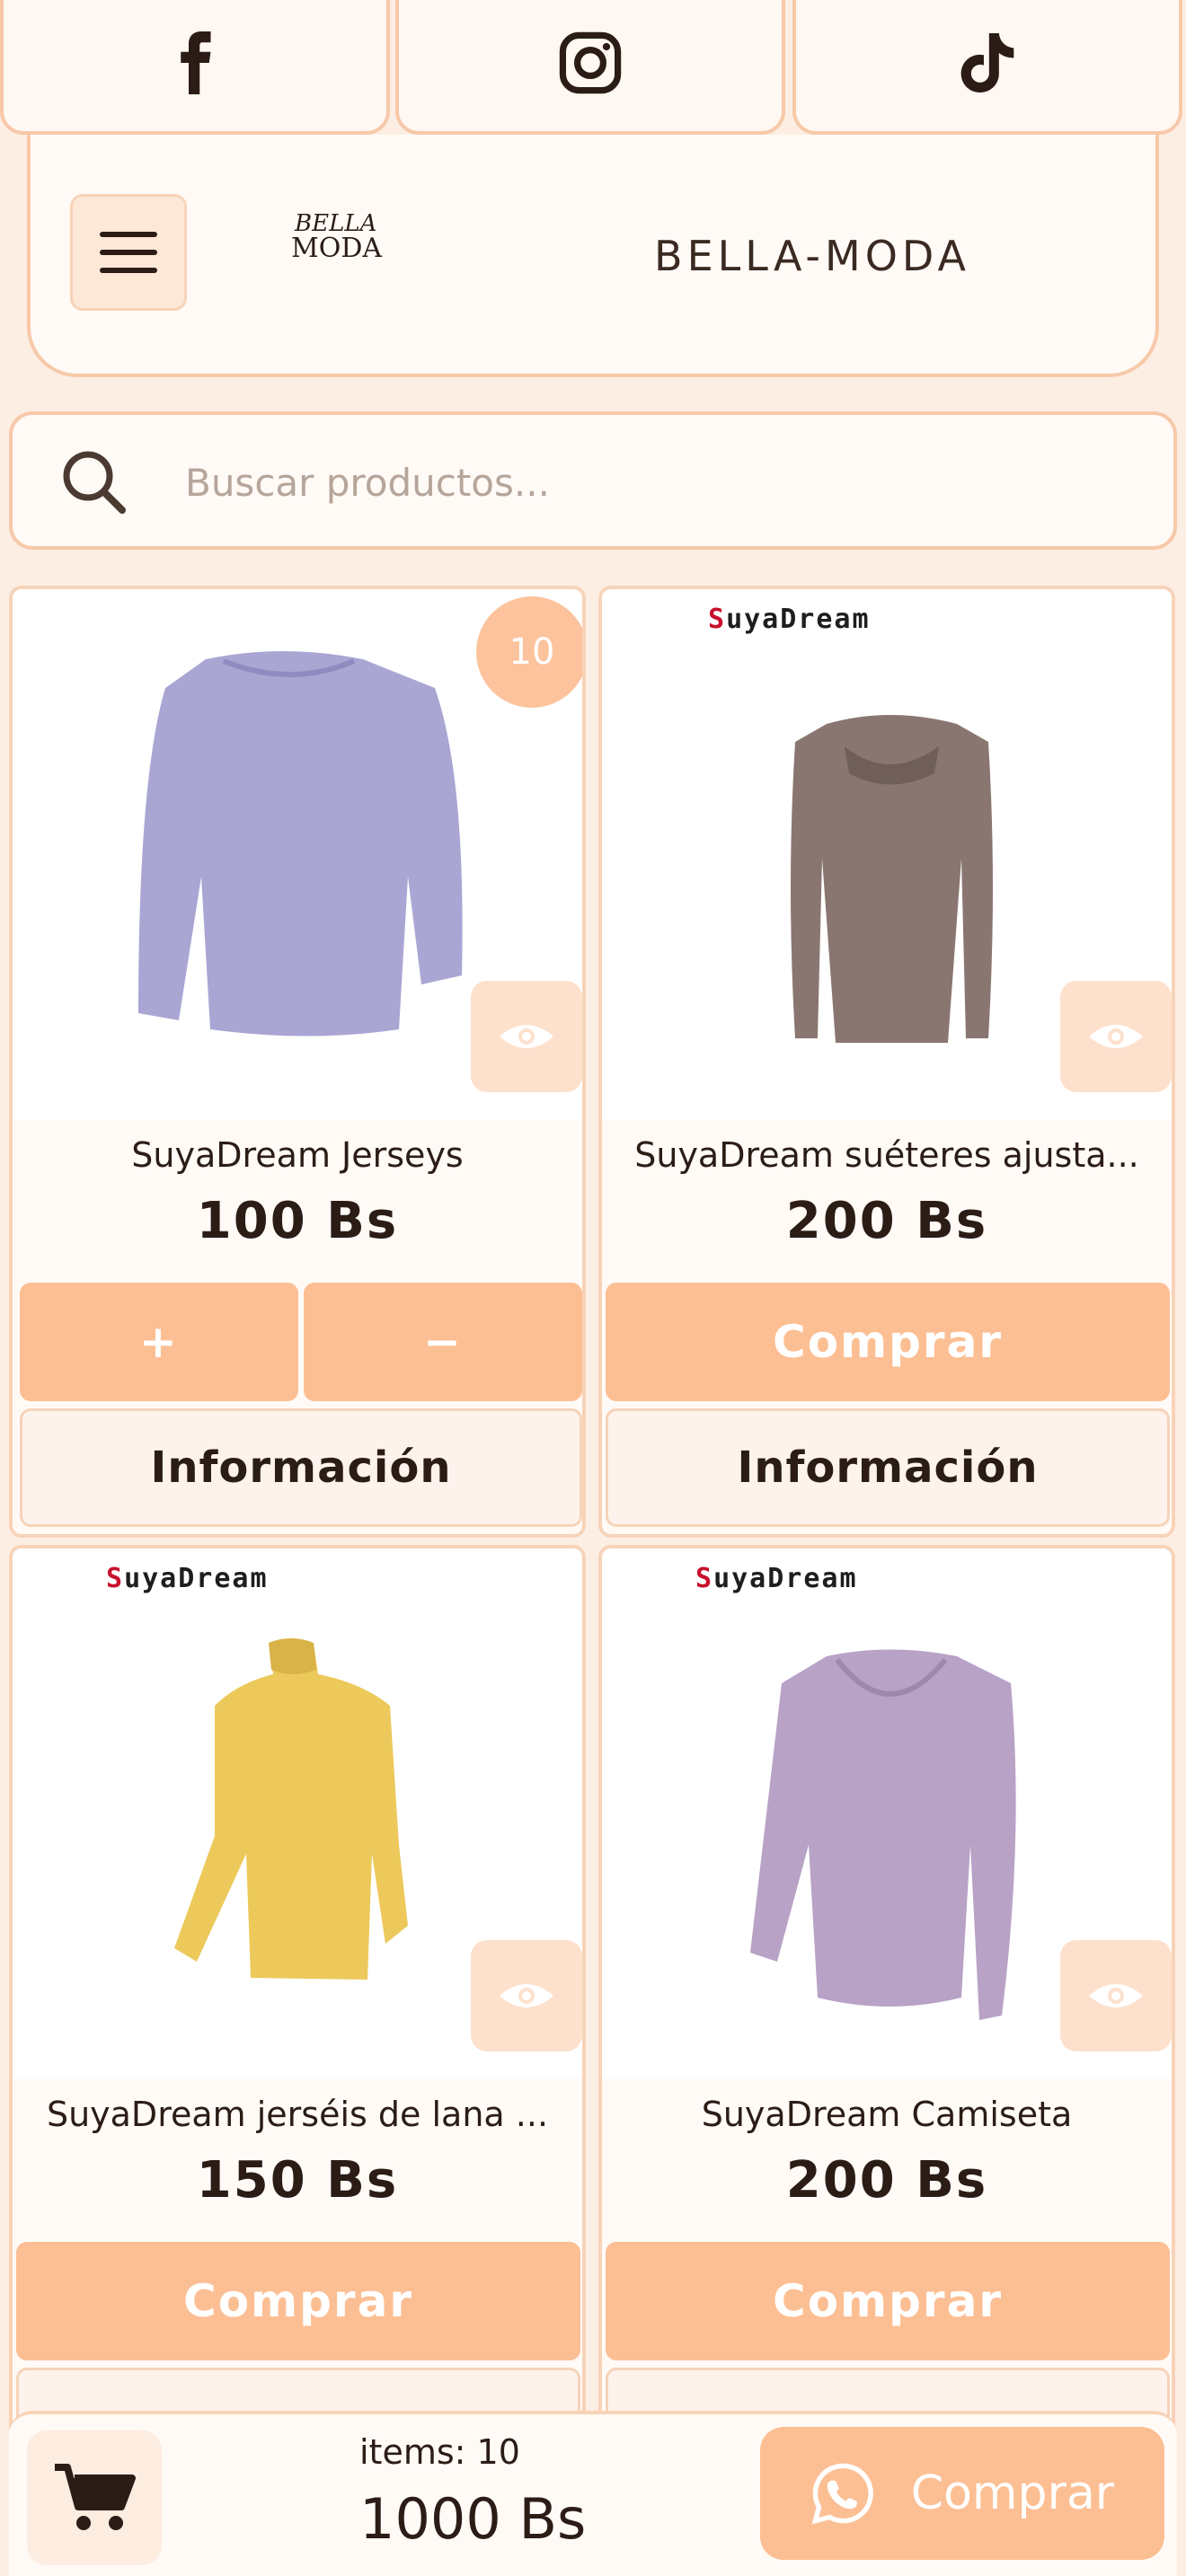  What do you see at coordinates (159, 1342) in the screenshot?
I see `increase-button: +` at bounding box center [159, 1342].